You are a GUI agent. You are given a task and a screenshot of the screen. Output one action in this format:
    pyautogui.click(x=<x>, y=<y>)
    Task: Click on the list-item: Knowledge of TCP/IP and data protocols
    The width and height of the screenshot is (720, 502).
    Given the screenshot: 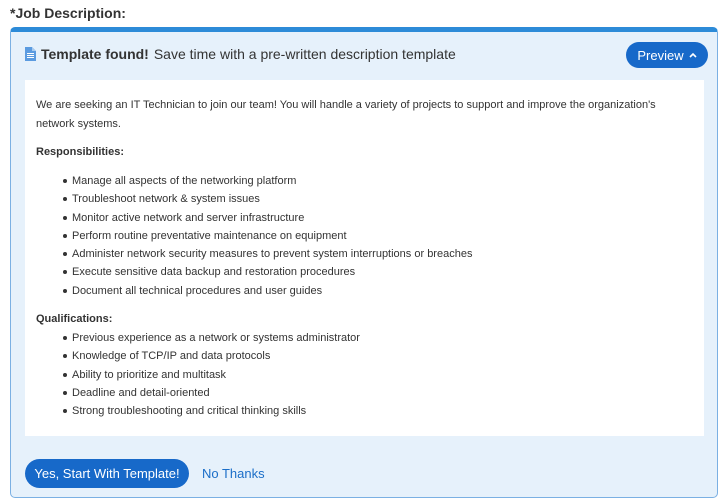 What is the action you would take?
    pyautogui.click(x=364, y=356)
    